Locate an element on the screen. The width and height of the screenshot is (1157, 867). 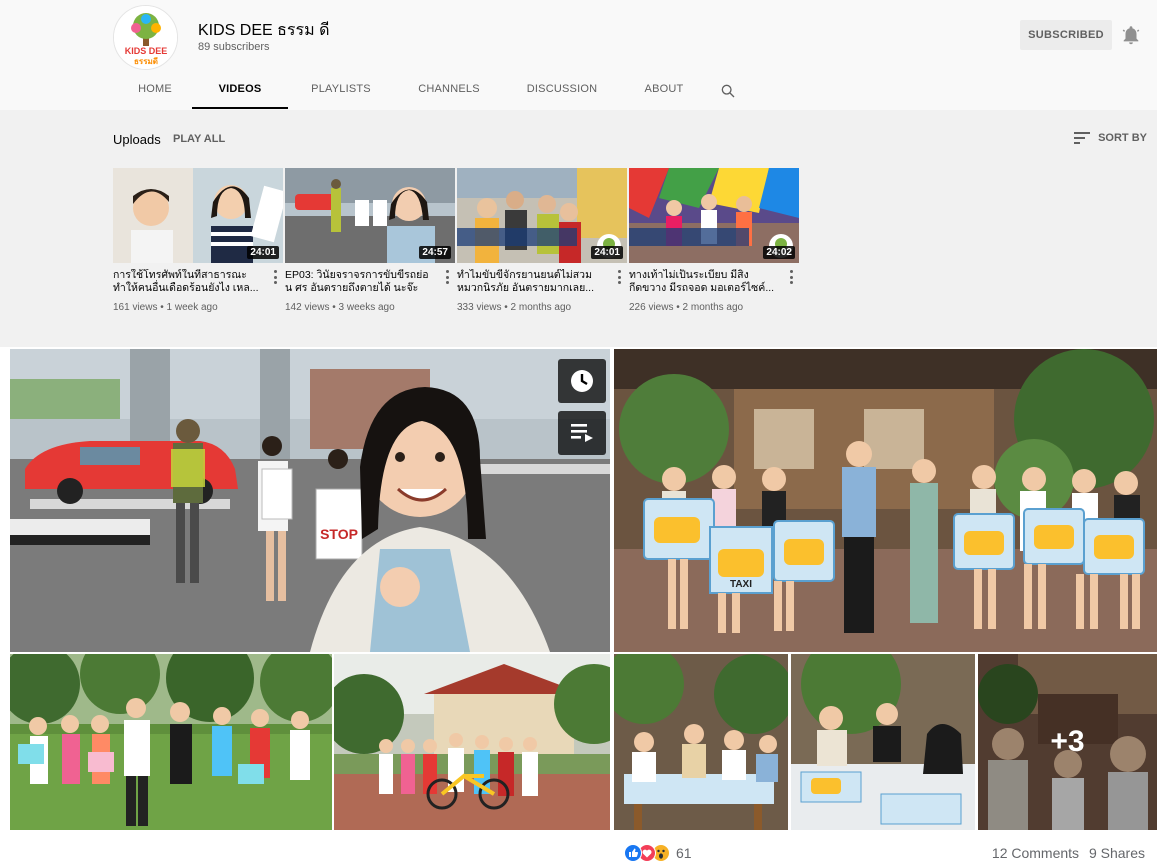
video-duration: 24:02 is located at coordinates (779, 252).